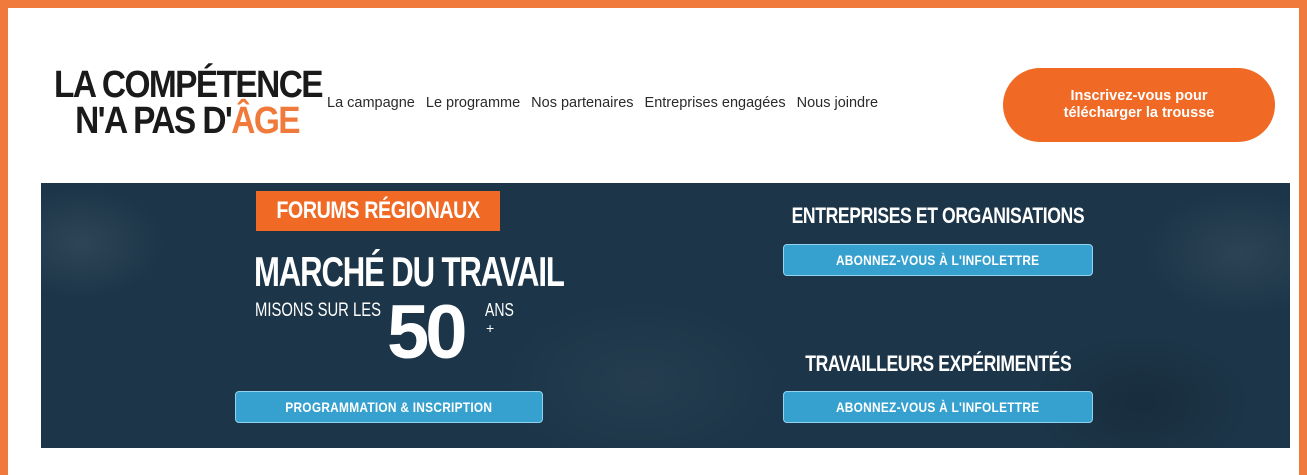  I want to click on banner-title: MARCHÉ DU TRAVAIL, so click(409, 271).